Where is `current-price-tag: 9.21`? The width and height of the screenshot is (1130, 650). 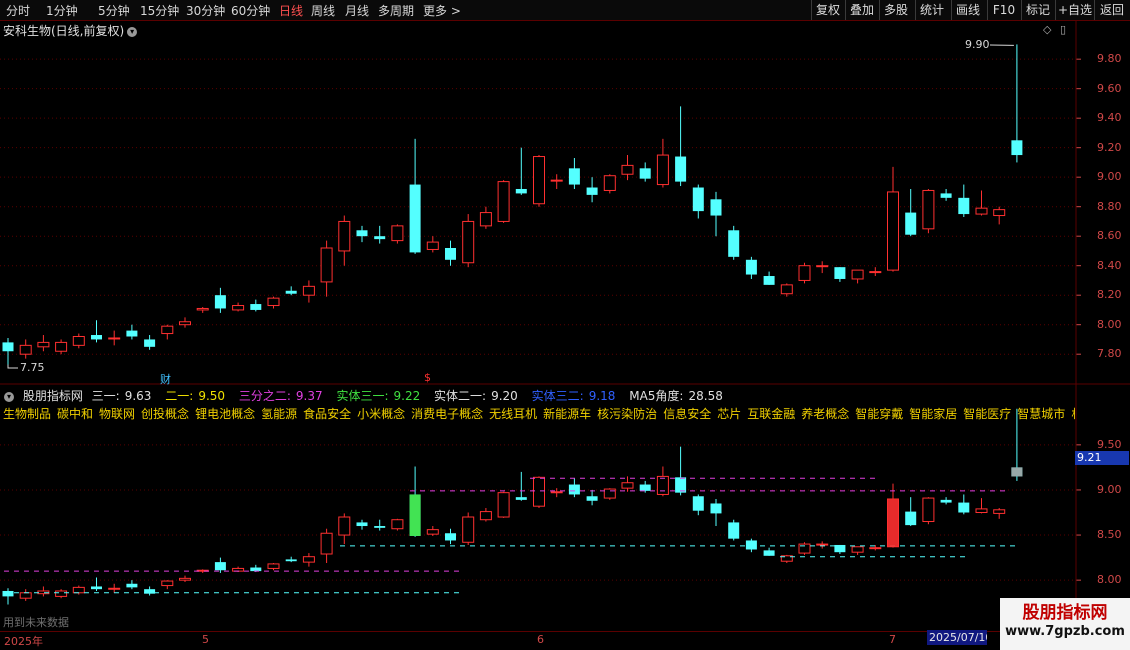 current-price-tag: 9.21 is located at coordinates (1102, 458).